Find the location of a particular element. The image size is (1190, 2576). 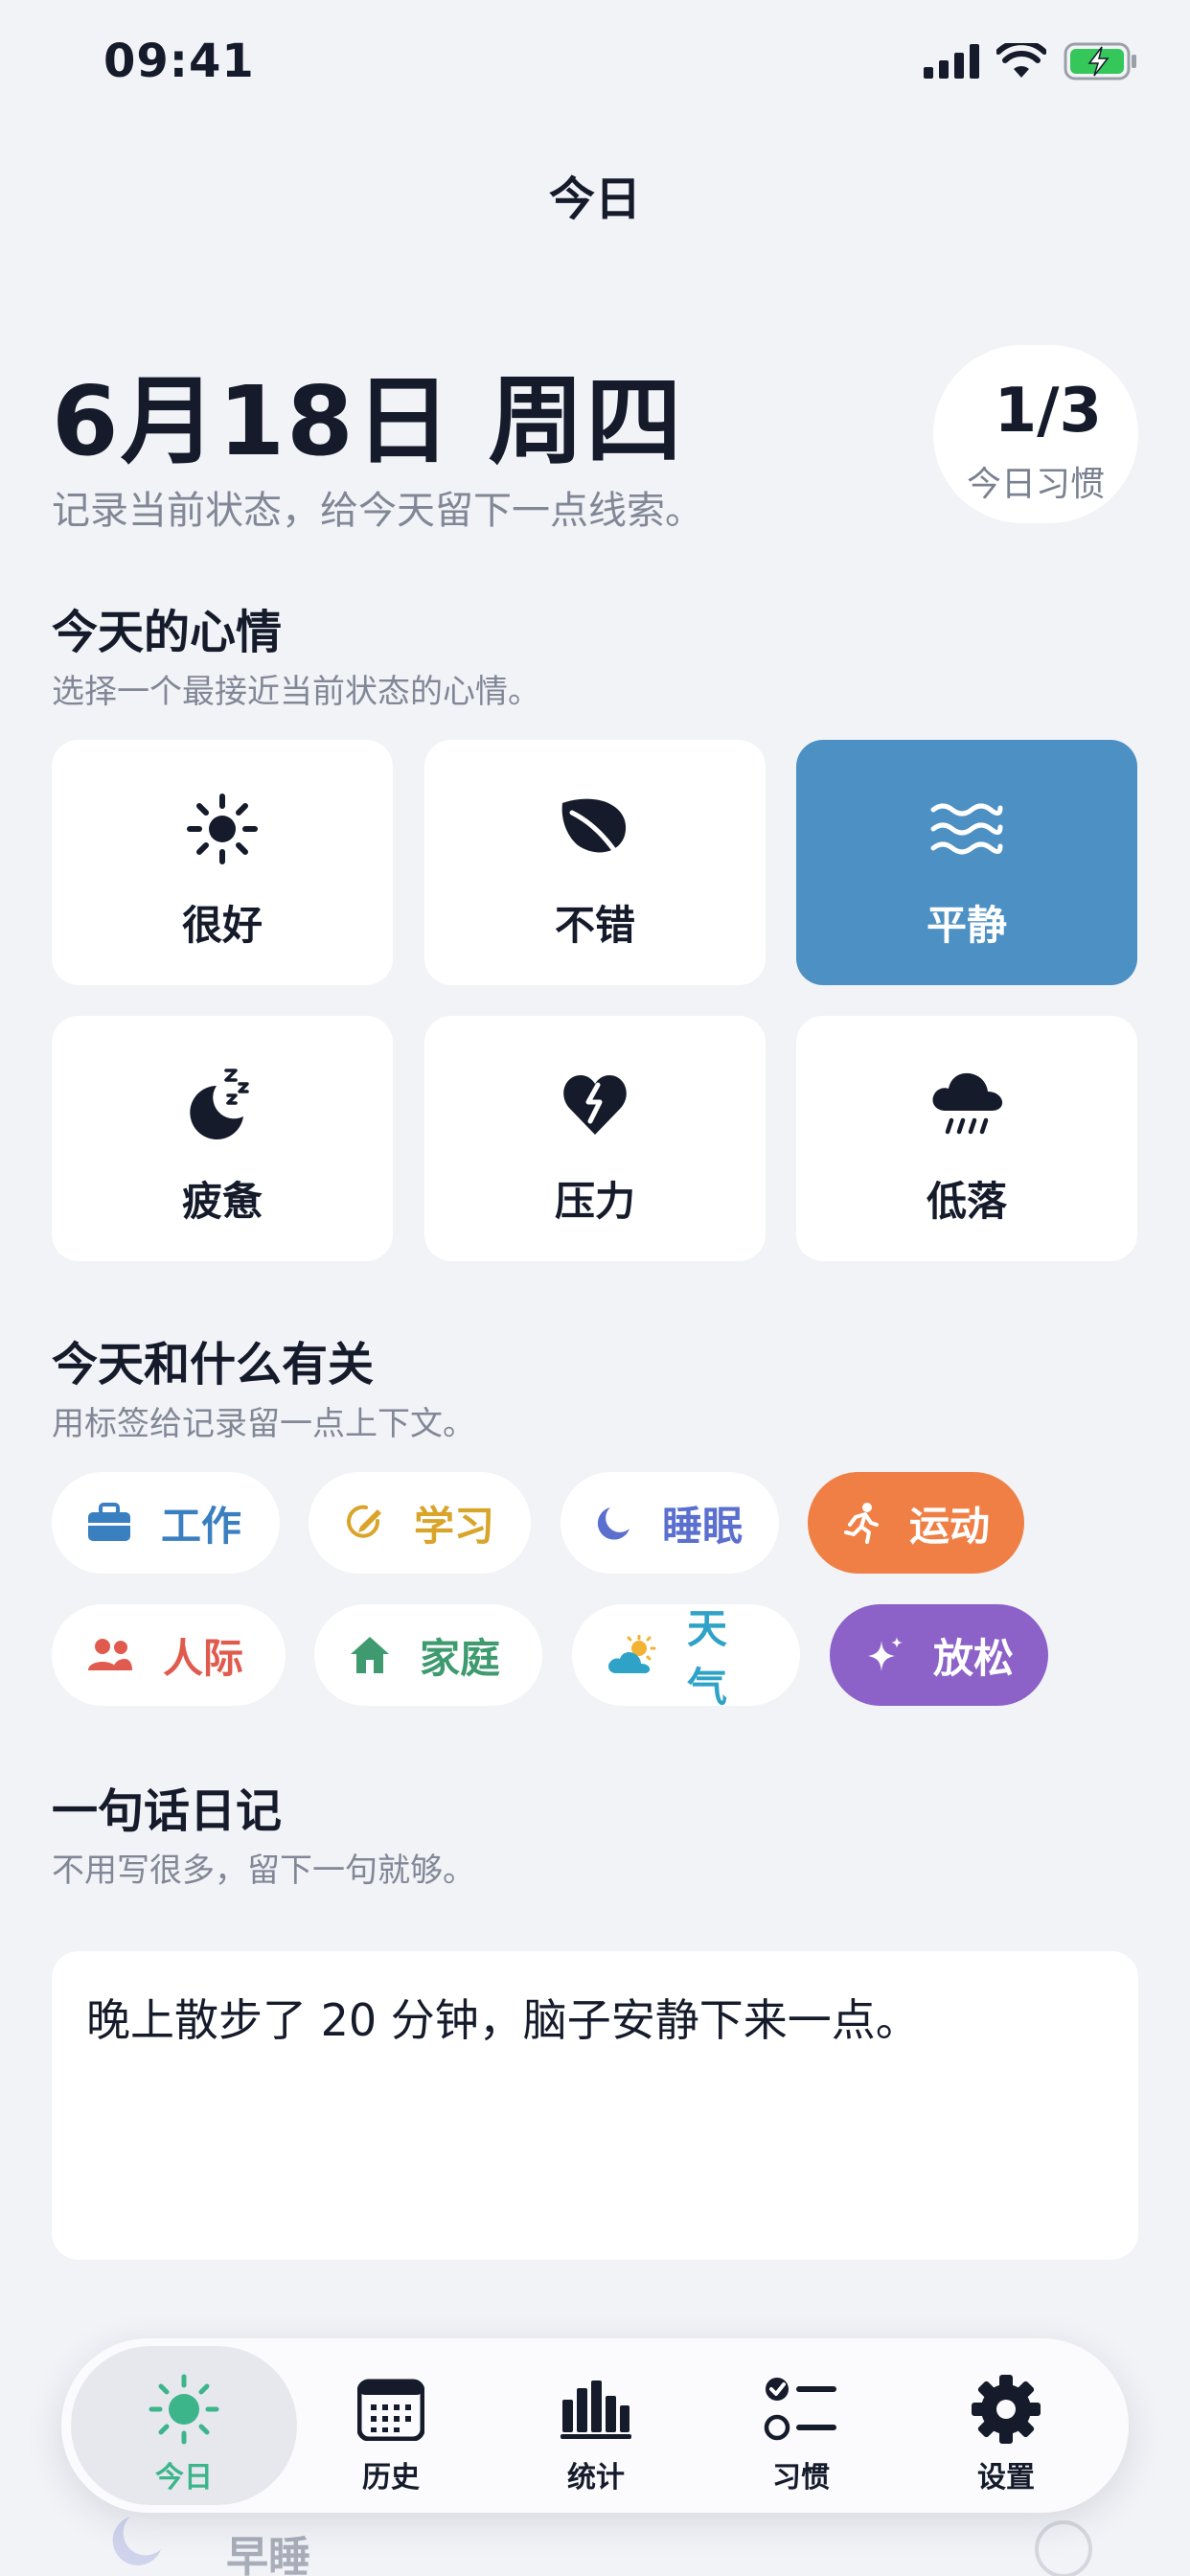

tab-label: 历史 is located at coordinates (391, 2478).